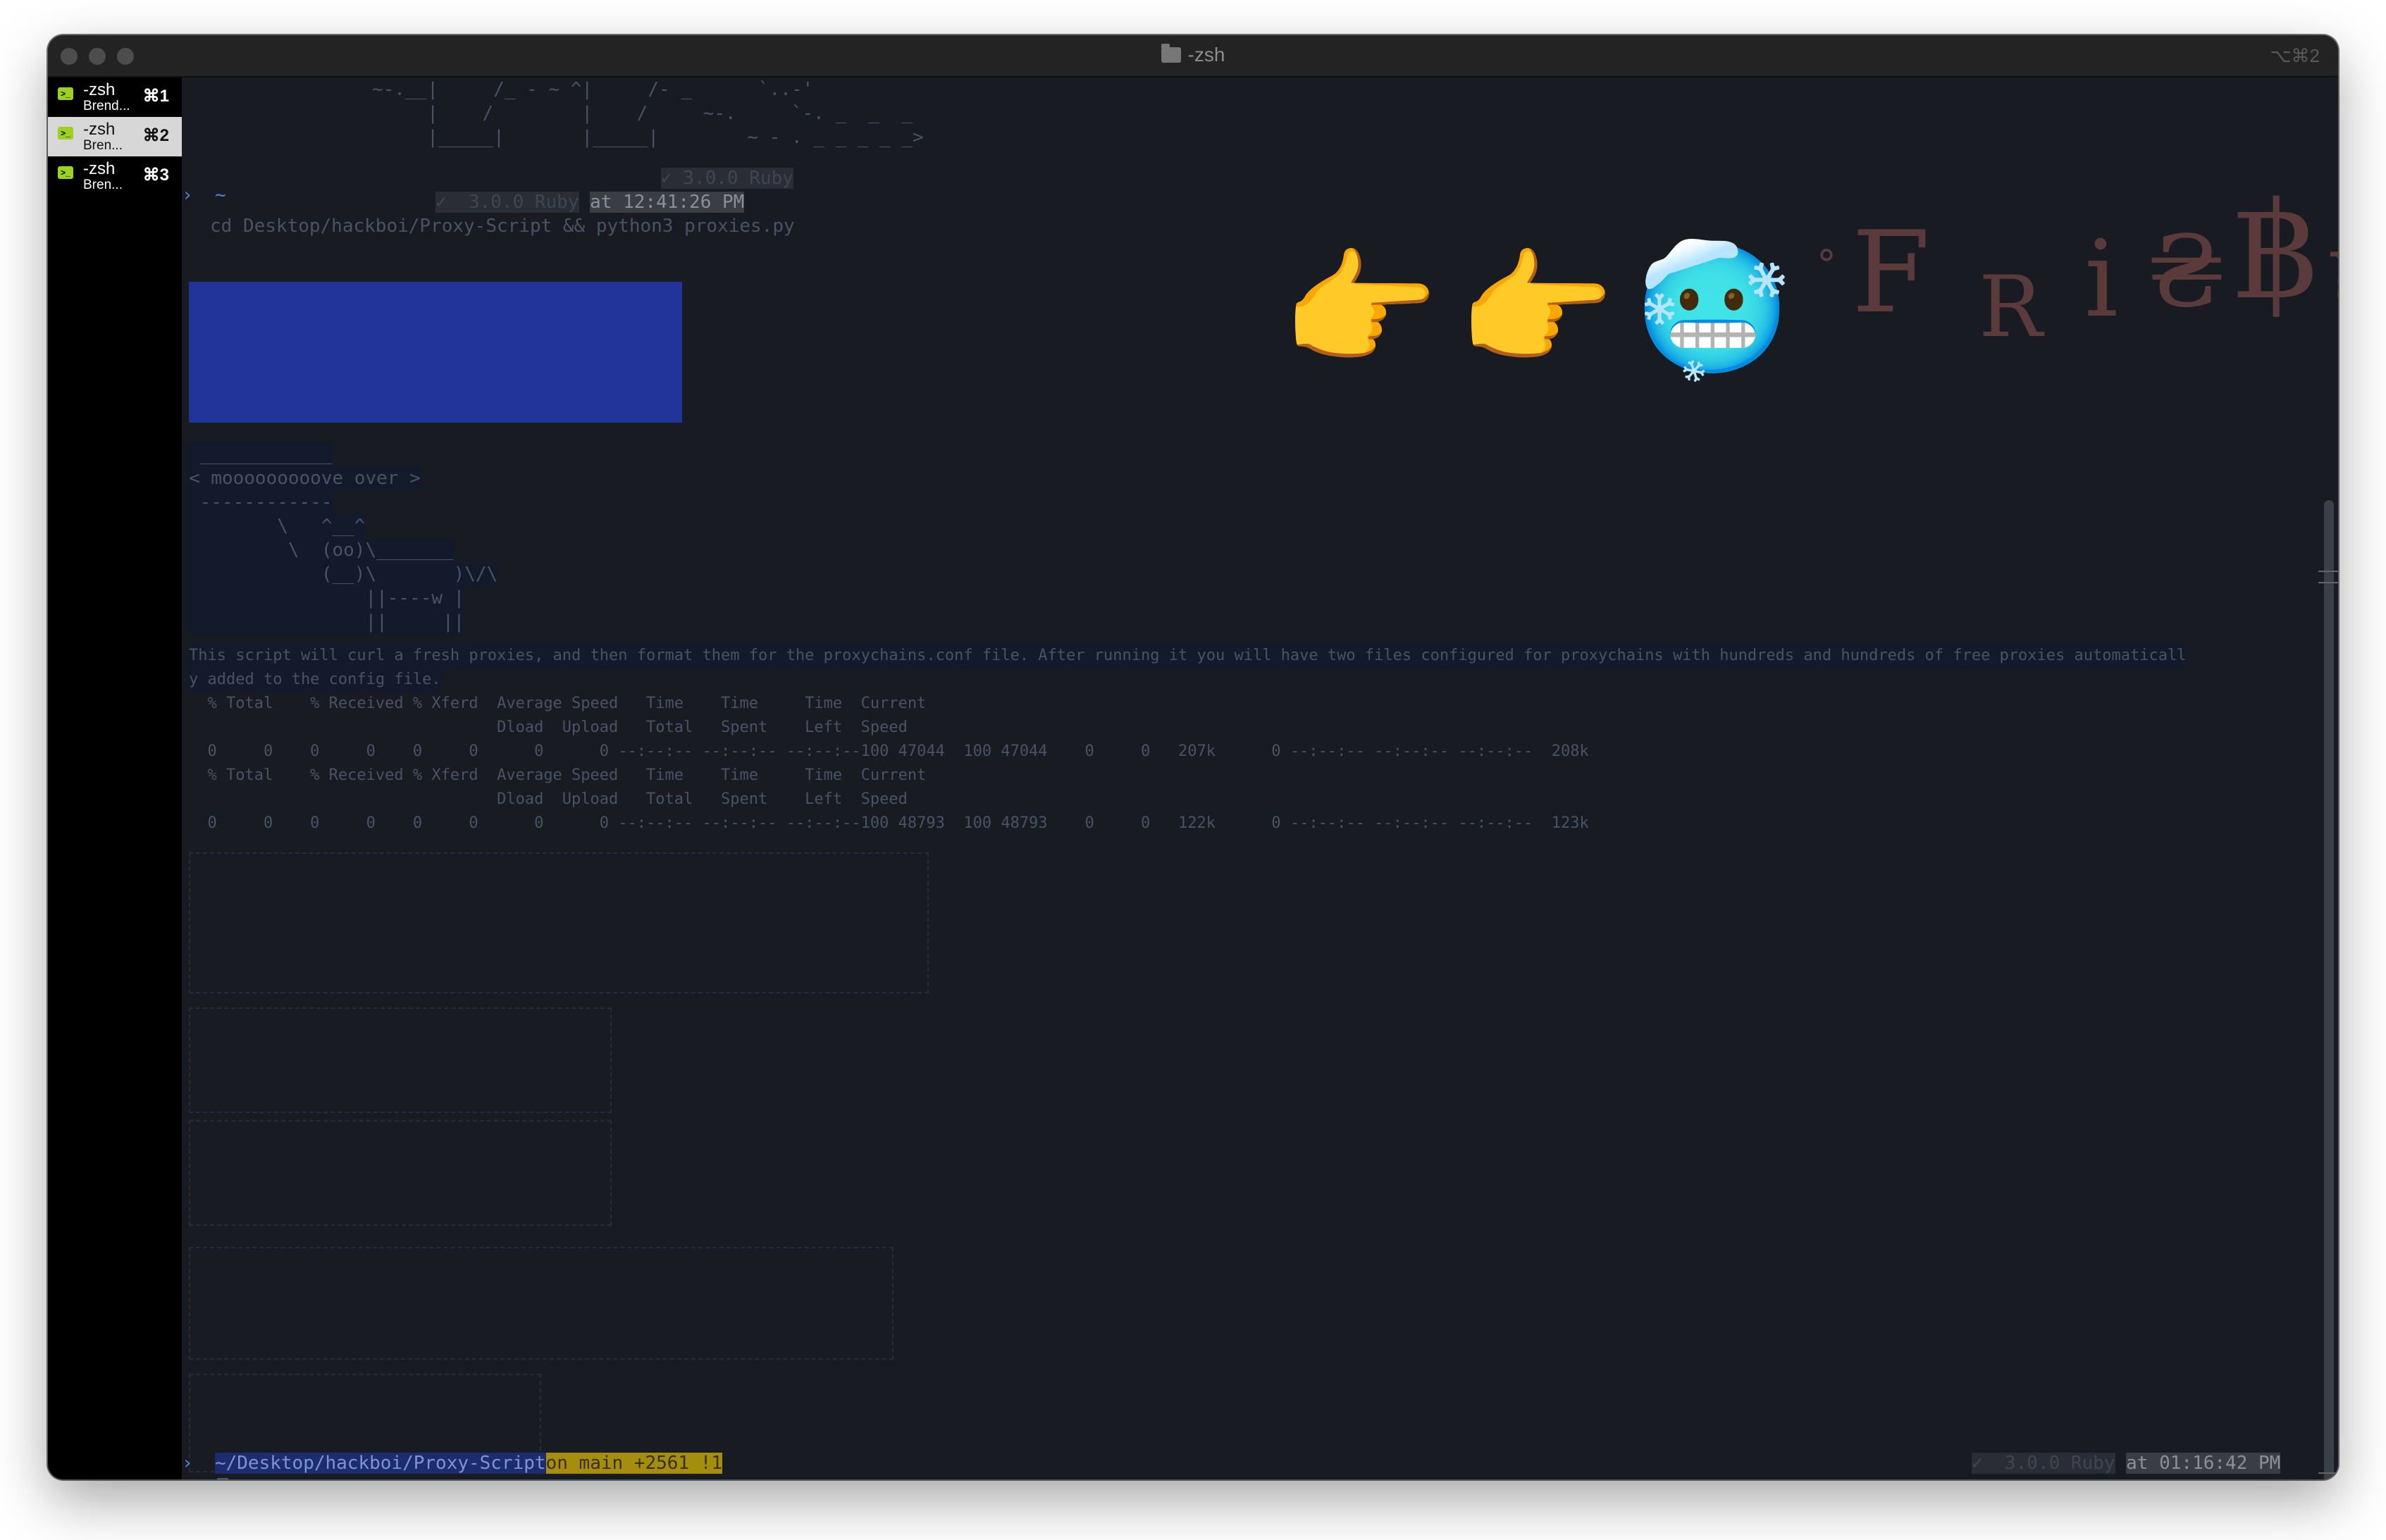  I want to click on text-cursor, so click(222, 1478).